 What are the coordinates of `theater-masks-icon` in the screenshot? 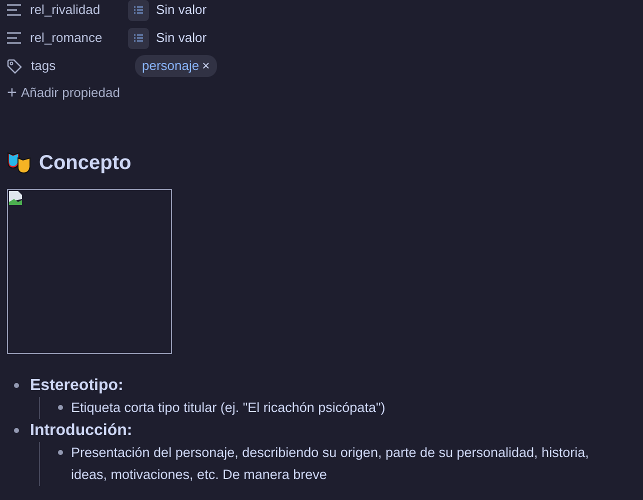 It's located at (19, 163).